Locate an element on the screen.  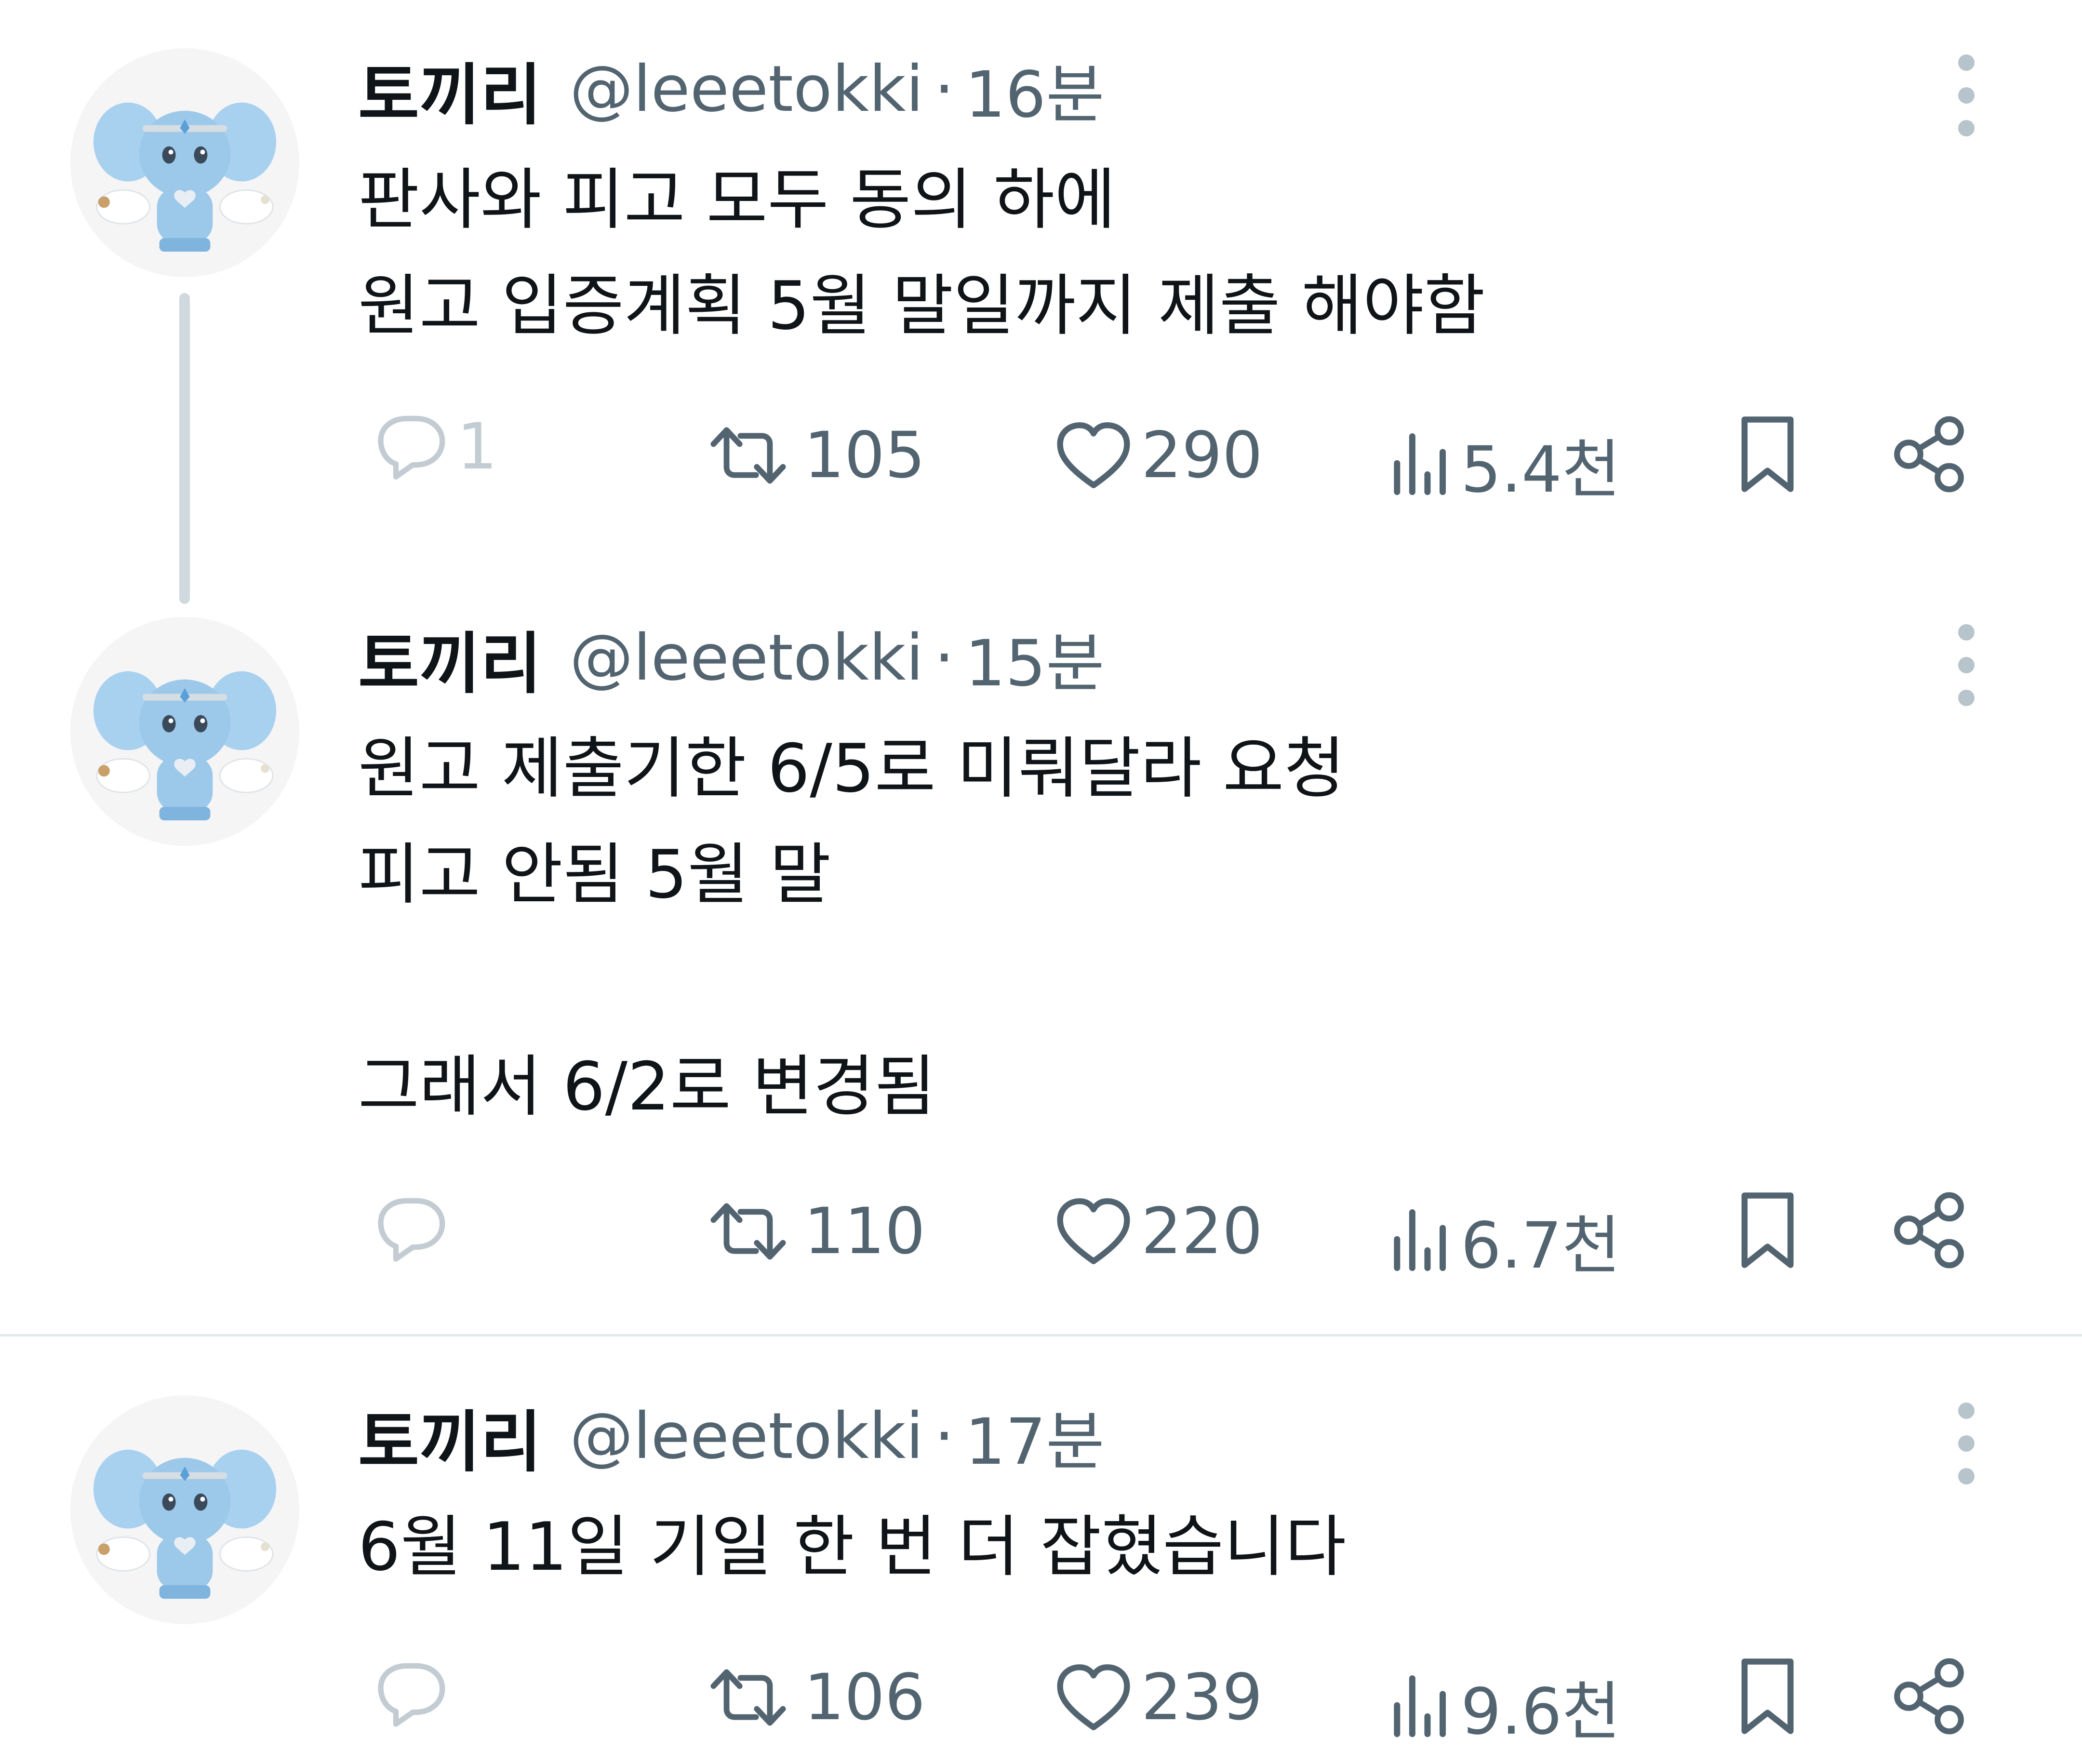
tweet-text: 6월 11일 기일 한 번 더 잡혔습니다 is located at coordinates (852, 1547).